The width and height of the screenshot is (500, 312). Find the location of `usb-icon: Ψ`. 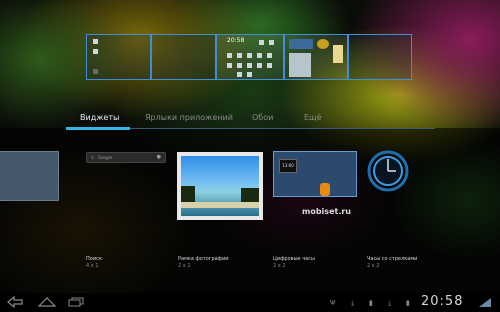

usb-icon: Ψ is located at coordinates (333, 303).